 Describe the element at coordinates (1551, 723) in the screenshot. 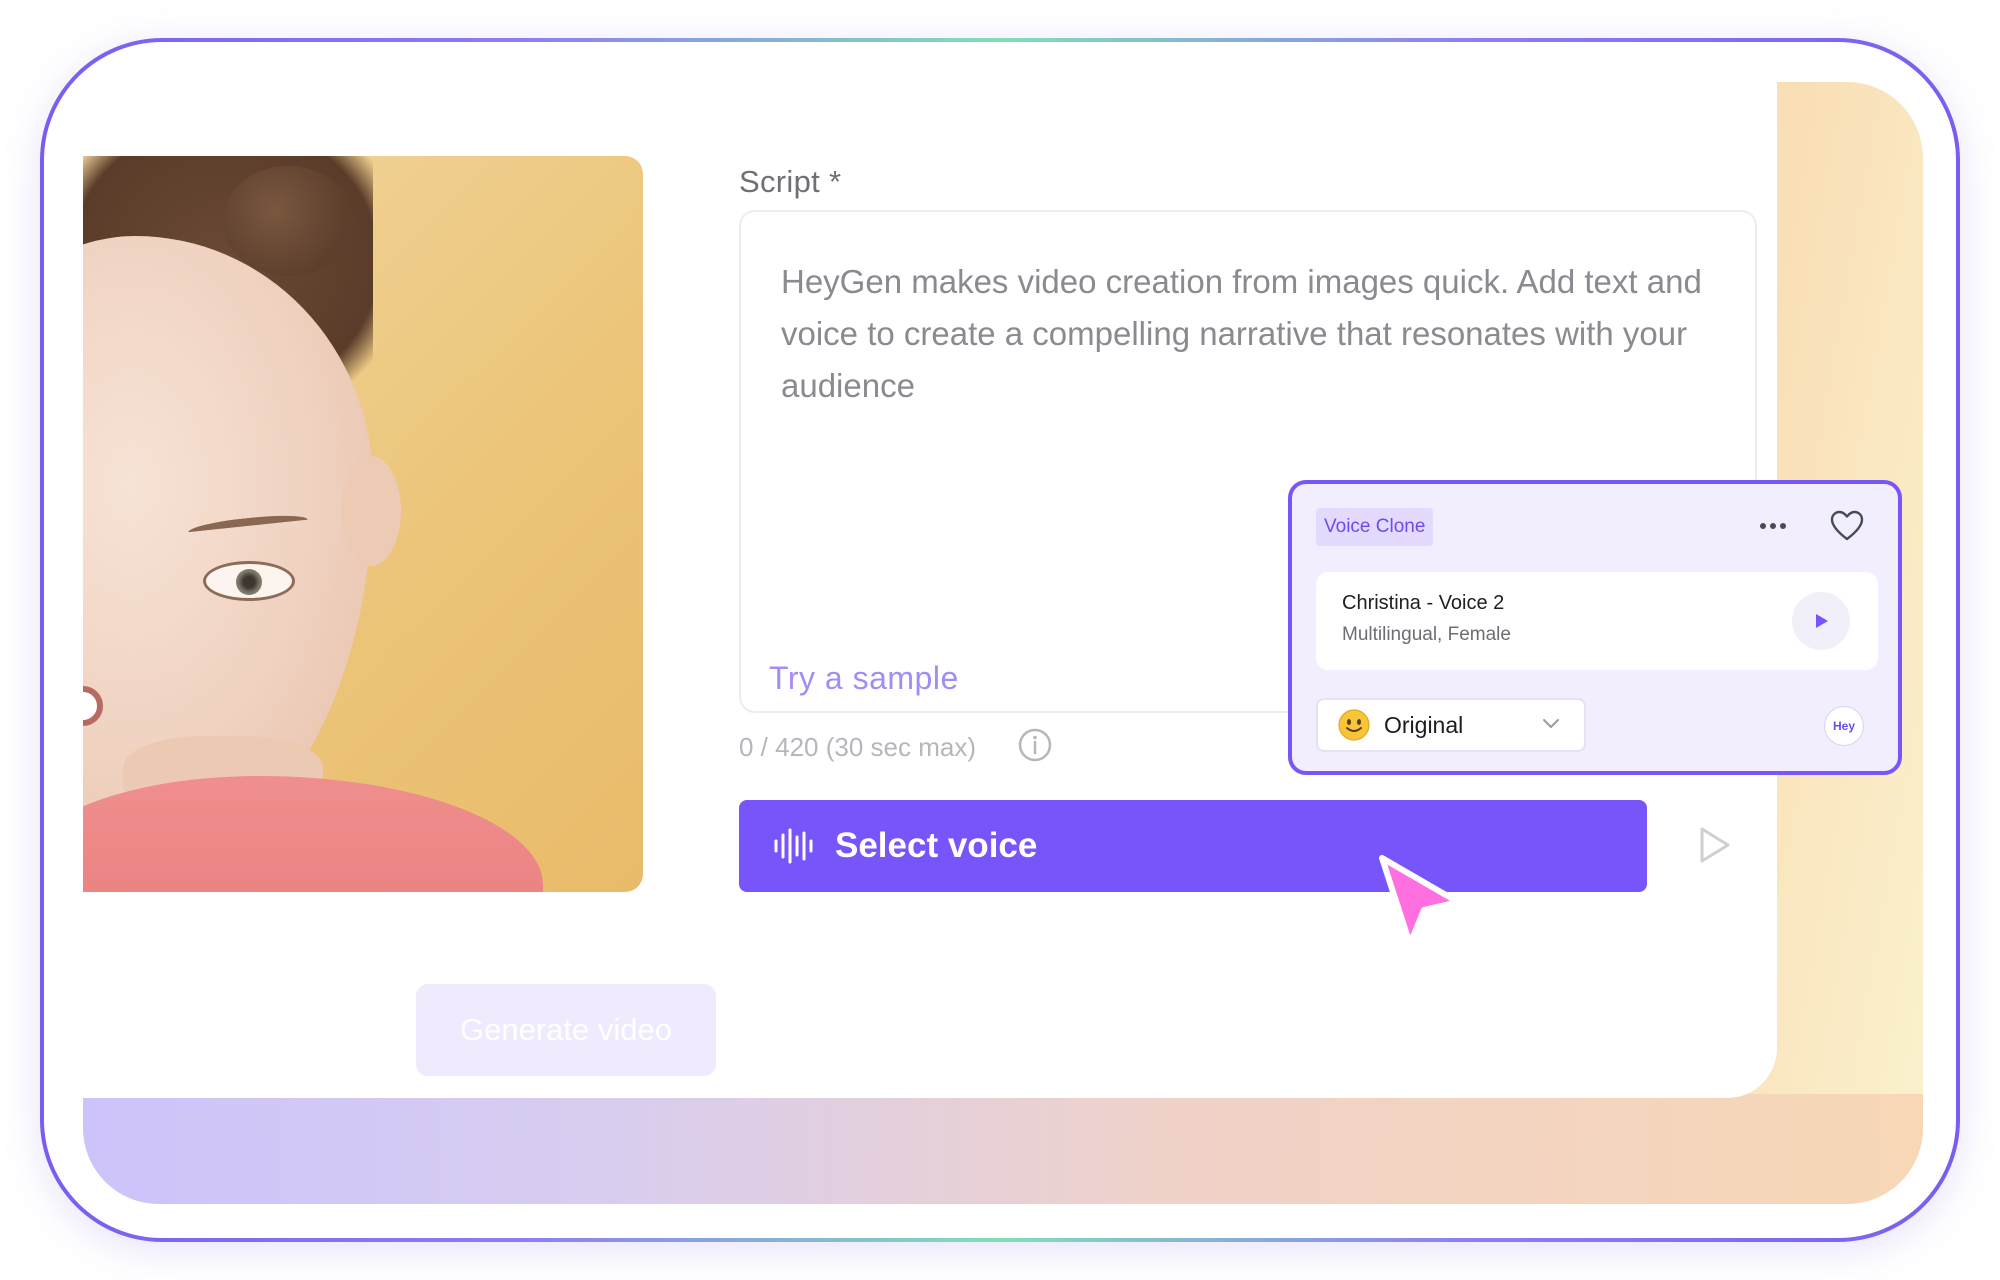

I see `chevron-down-icon` at that location.